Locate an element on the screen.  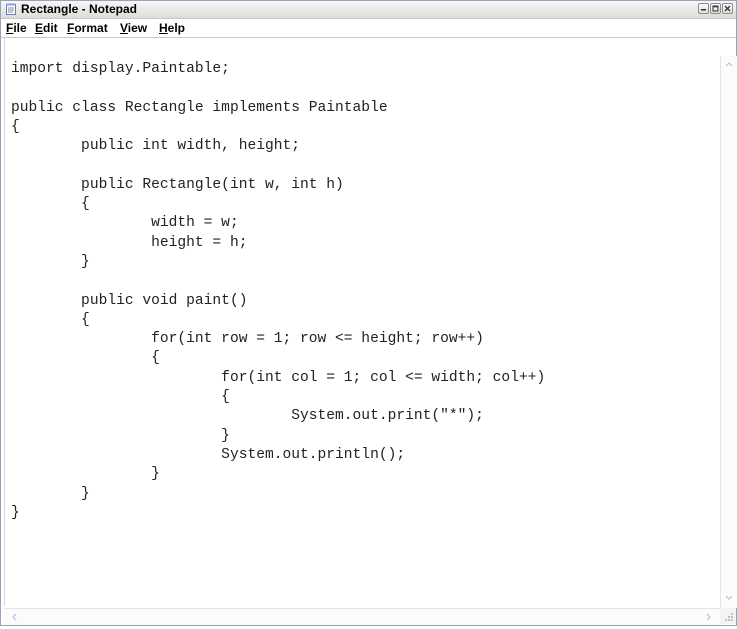
scroll-left-icon is located at coordinates (14, 617).